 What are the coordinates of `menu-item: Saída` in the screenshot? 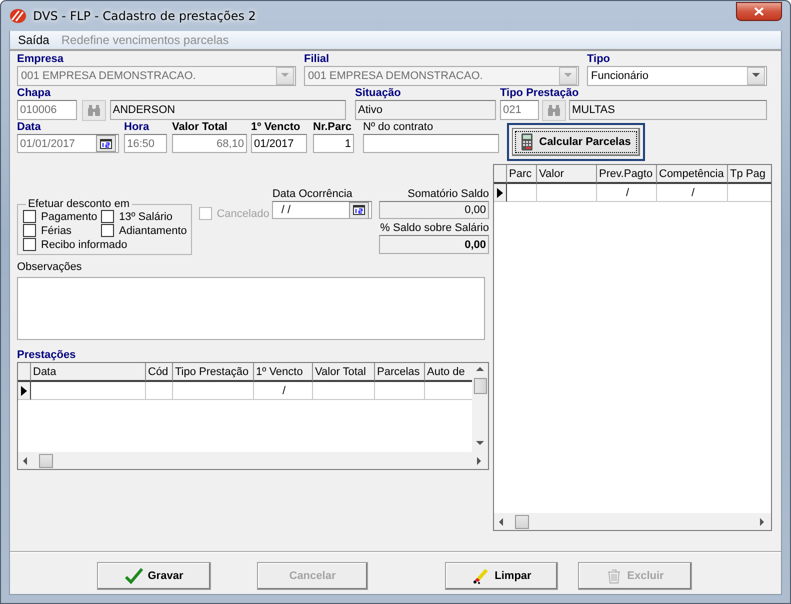 It's located at (34, 40).